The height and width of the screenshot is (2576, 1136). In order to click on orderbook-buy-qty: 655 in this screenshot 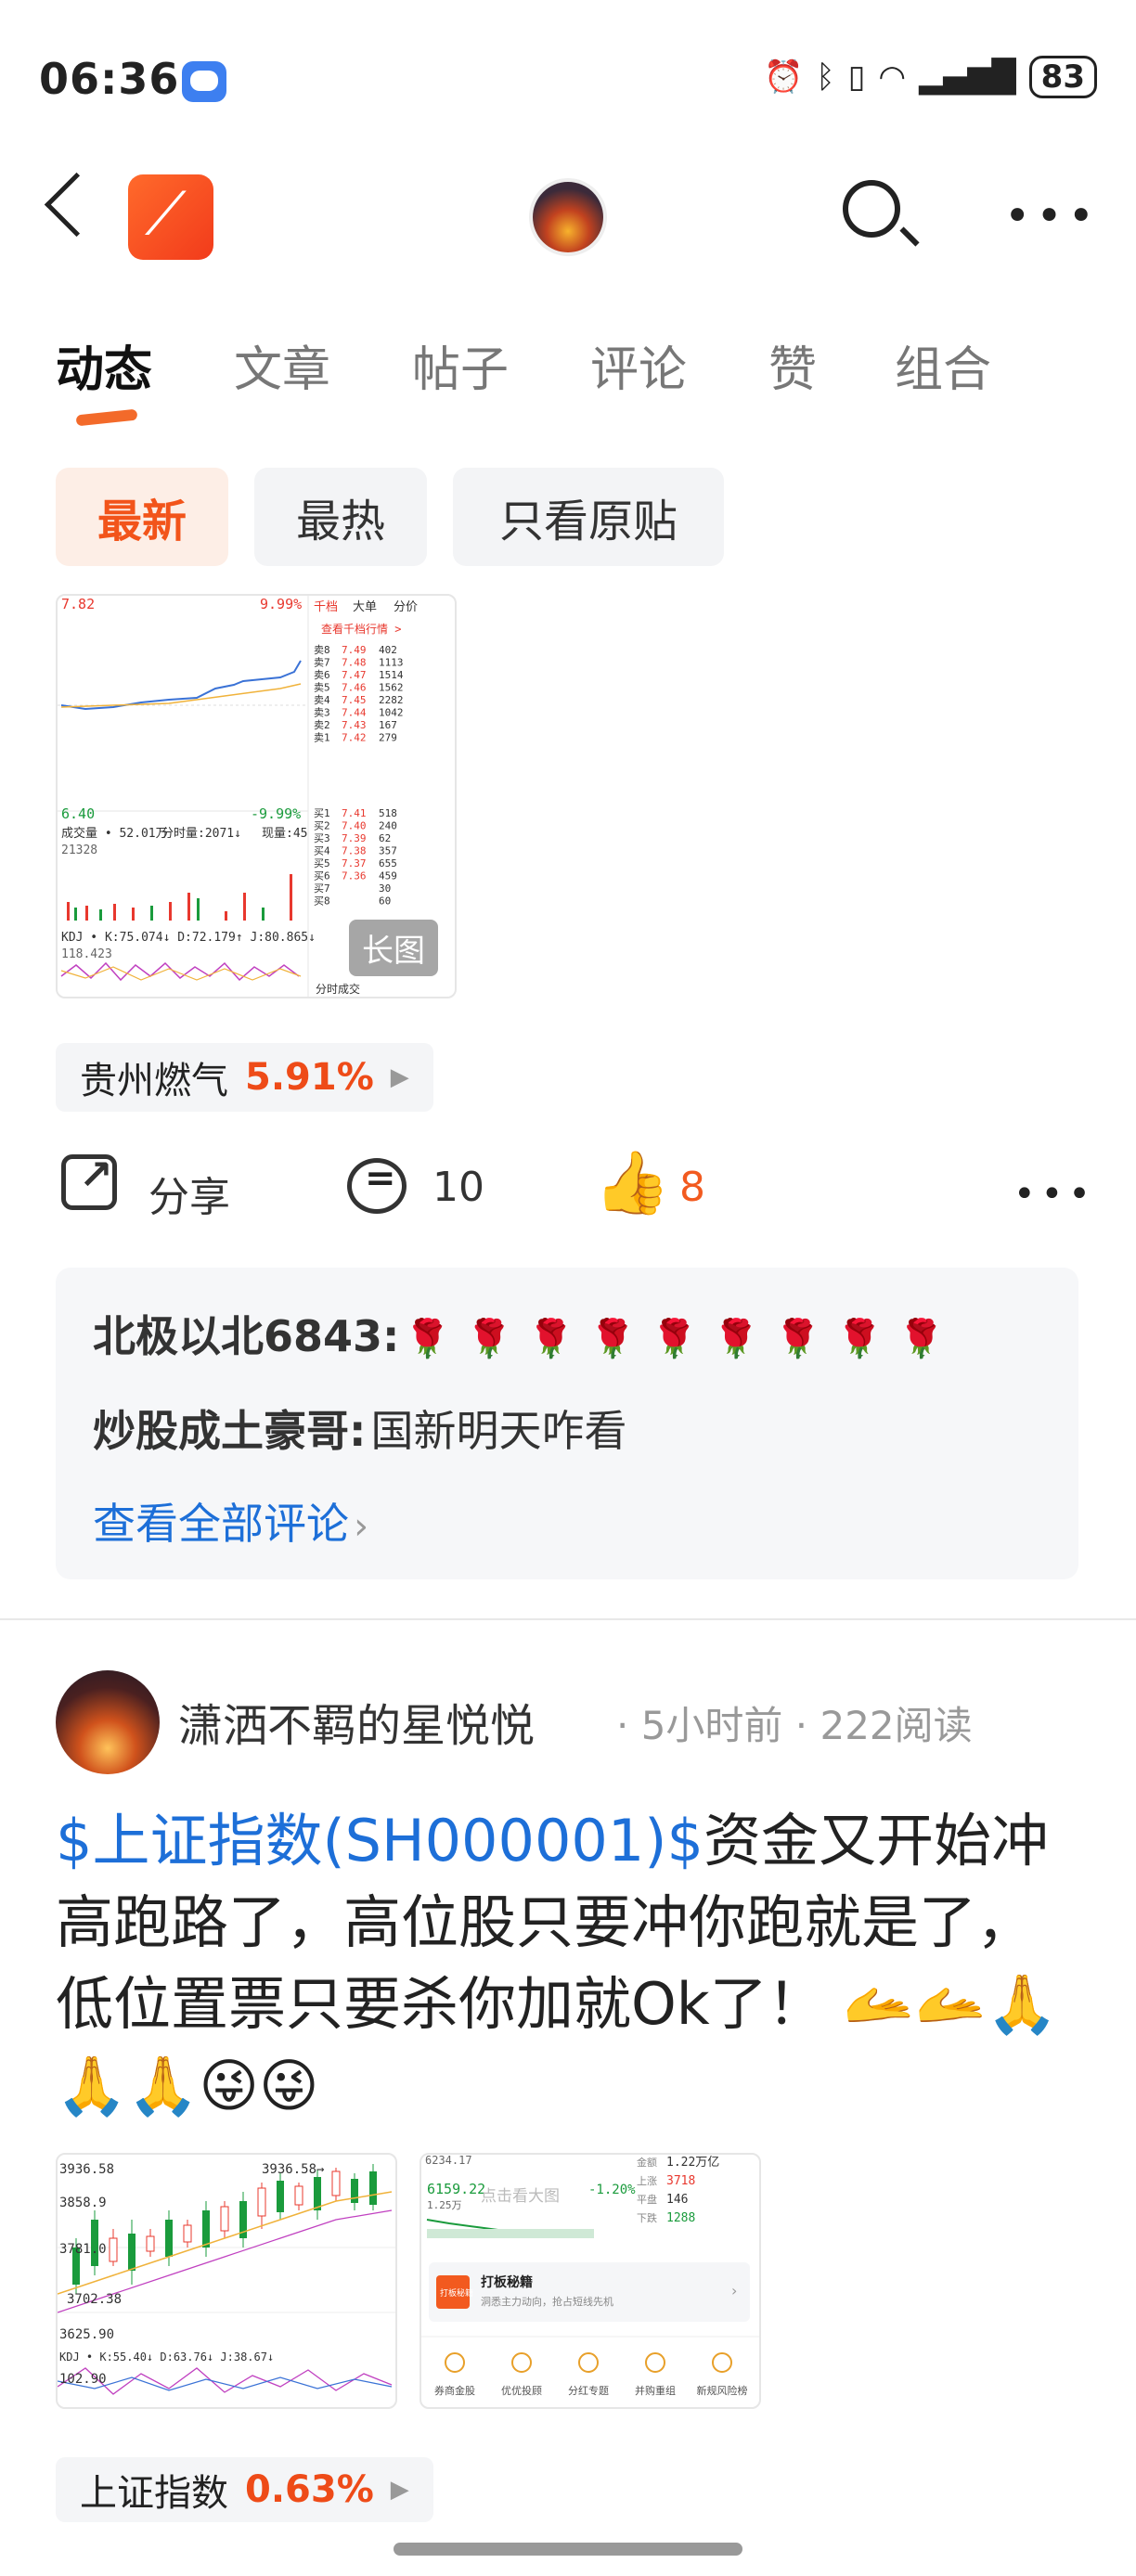, I will do `click(388, 863)`.